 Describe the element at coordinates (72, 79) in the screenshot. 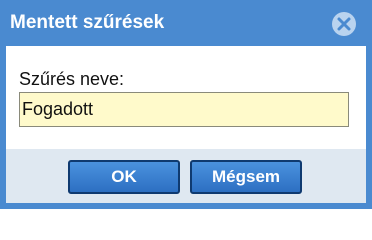

I see `filter-name-label: Szűrés neve:` at that location.